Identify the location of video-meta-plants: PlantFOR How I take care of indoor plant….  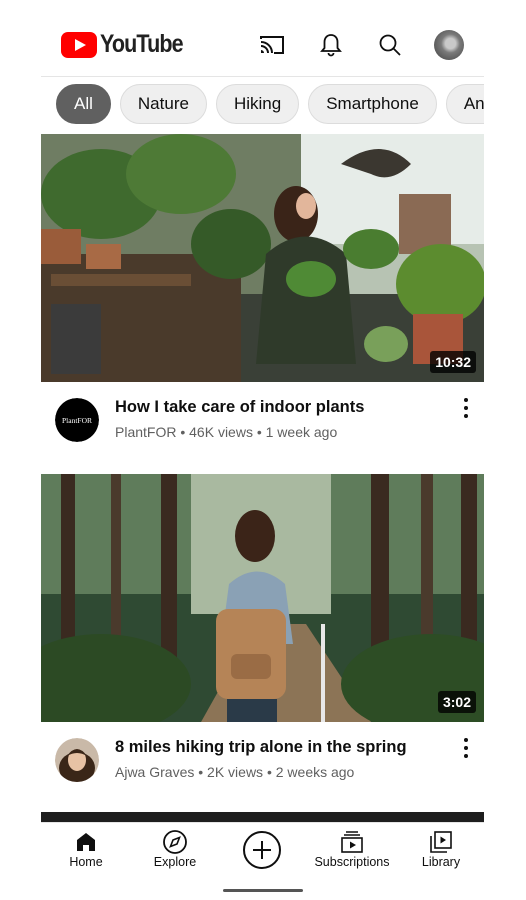
(262, 419).